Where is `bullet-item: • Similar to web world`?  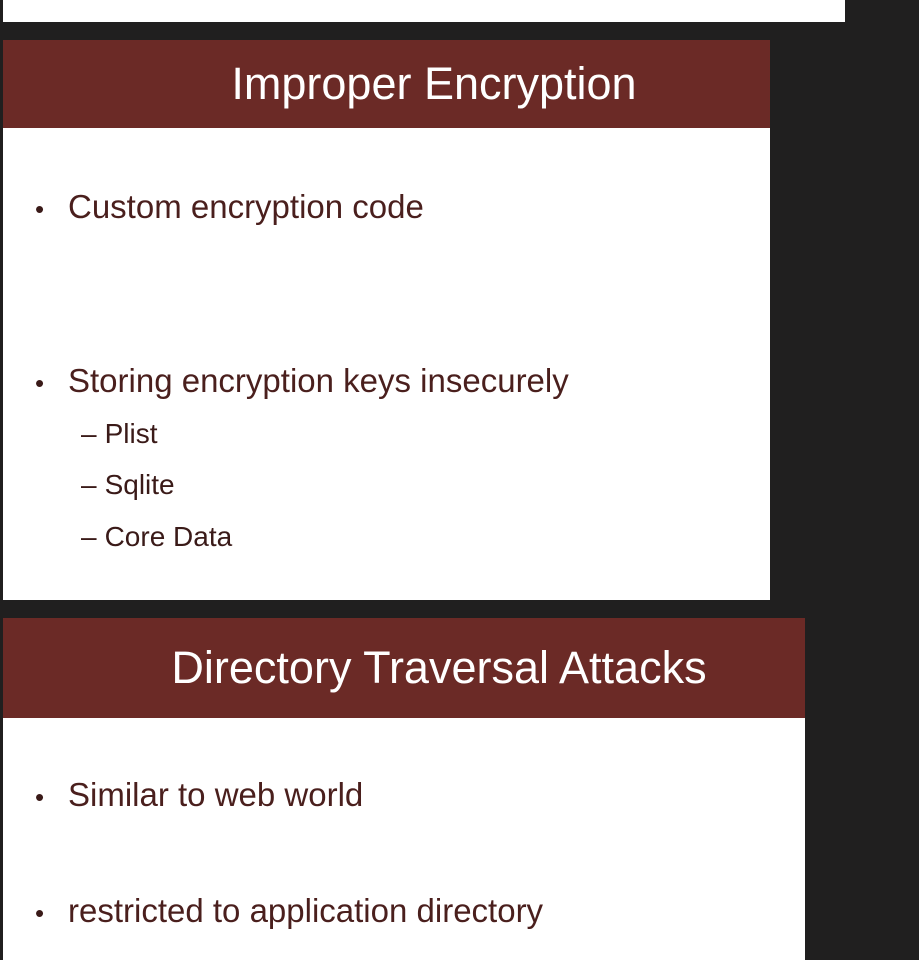
bullet-item: • Similar to web world is located at coordinates (183, 795).